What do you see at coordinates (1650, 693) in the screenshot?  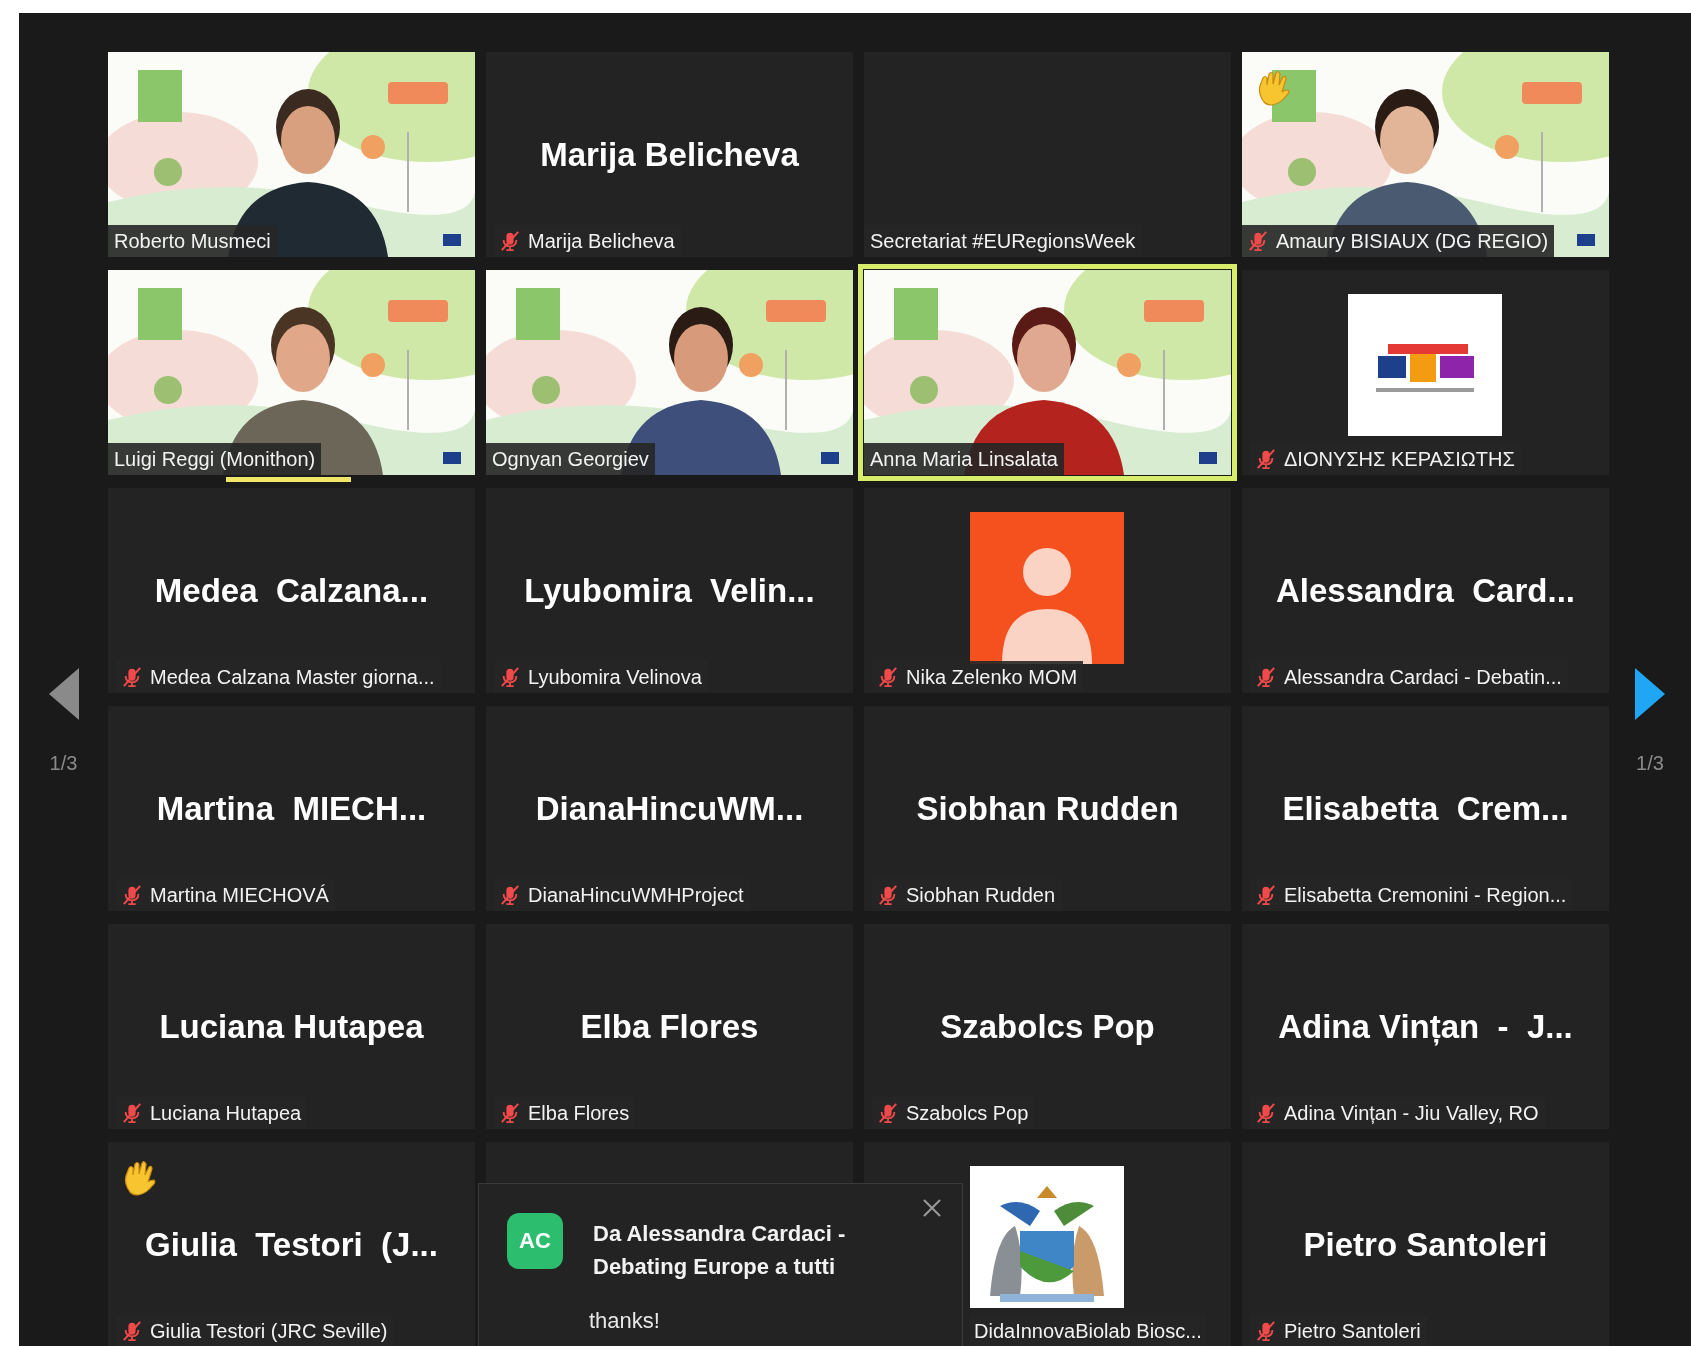 I see `next-page-button` at bounding box center [1650, 693].